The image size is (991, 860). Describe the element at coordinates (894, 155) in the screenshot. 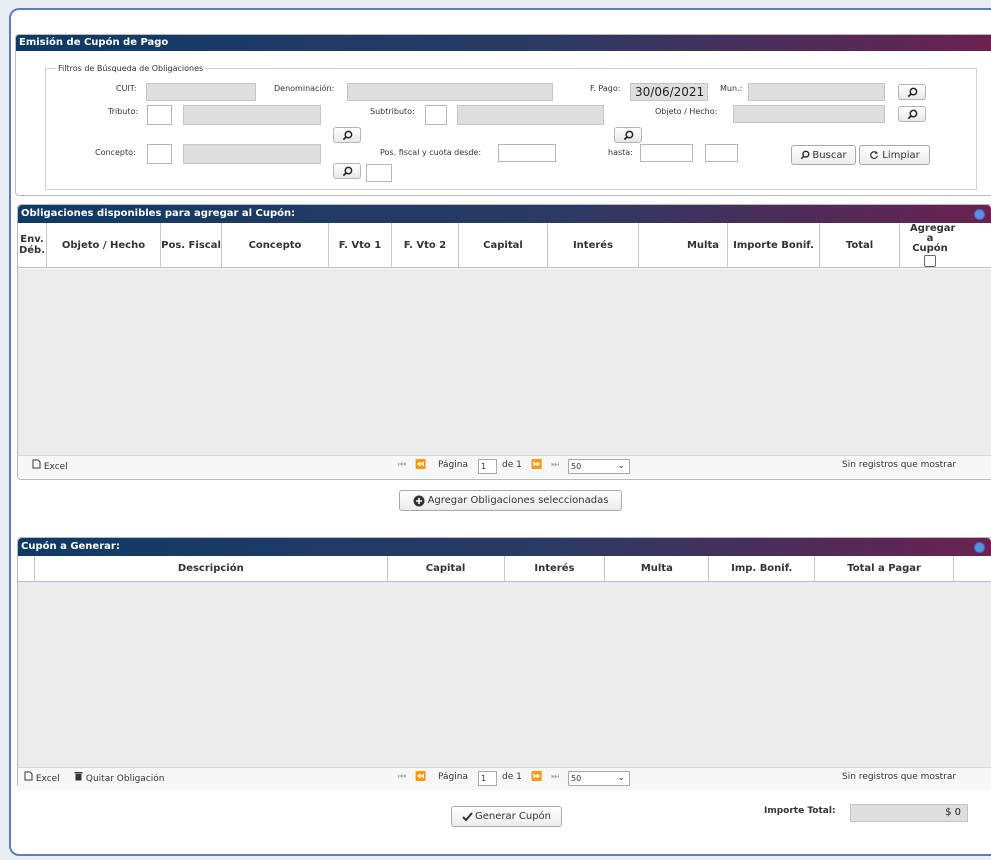

I see `limpiar-button: Limpiar` at that location.